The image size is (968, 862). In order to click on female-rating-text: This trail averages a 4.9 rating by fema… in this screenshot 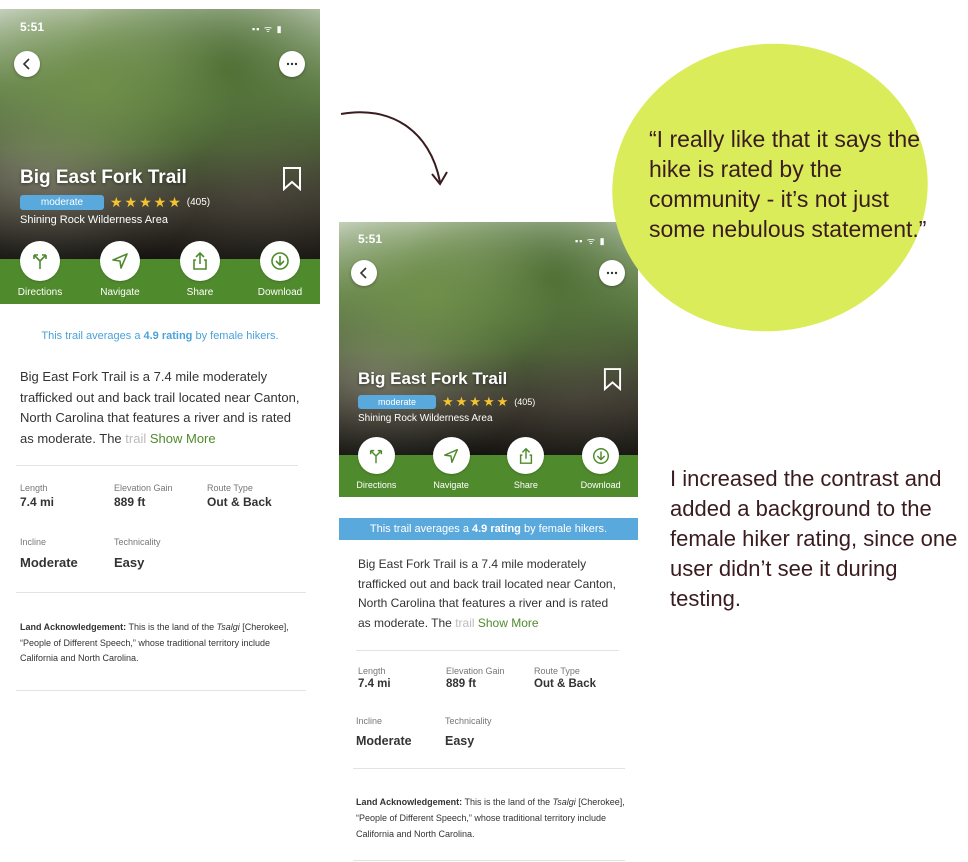, I will do `click(160, 336)`.